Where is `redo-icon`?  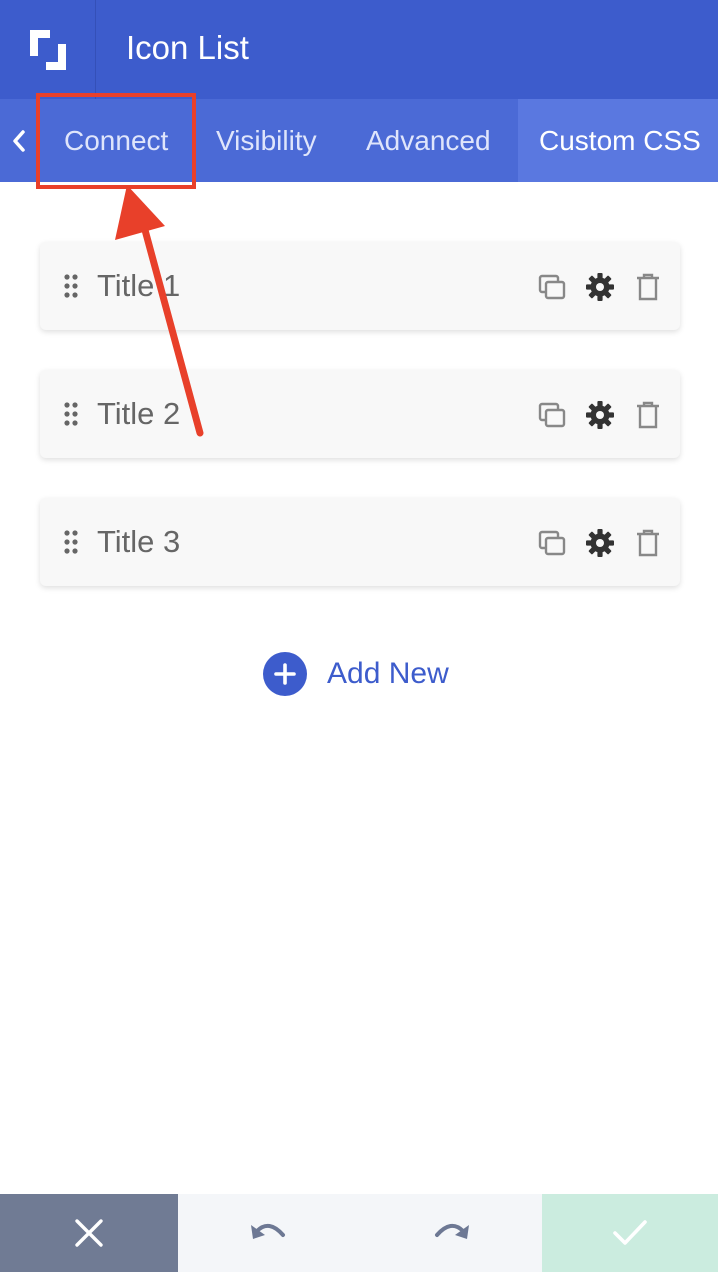 redo-icon is located at coordinates (452, 1231).